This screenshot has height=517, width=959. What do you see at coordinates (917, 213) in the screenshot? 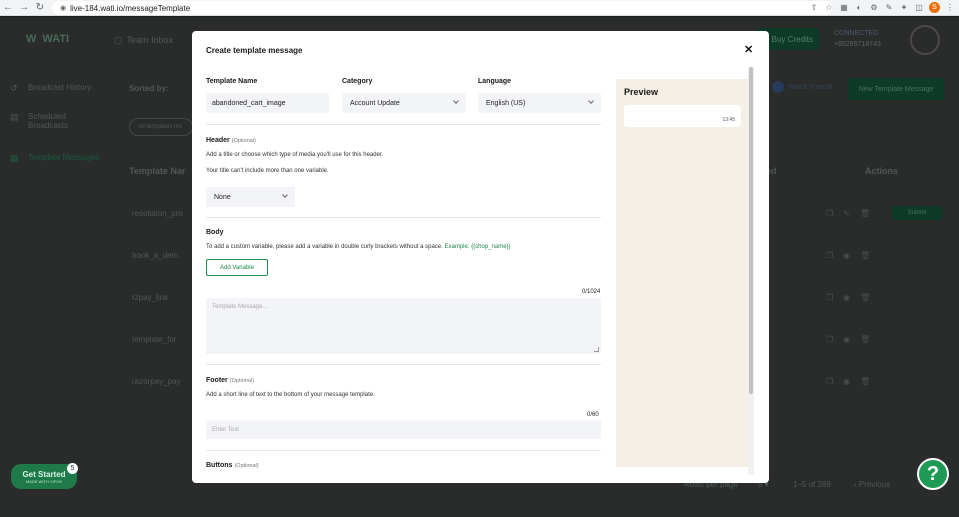
I see `submit-button: Submit` at bounding box center [917, 213].